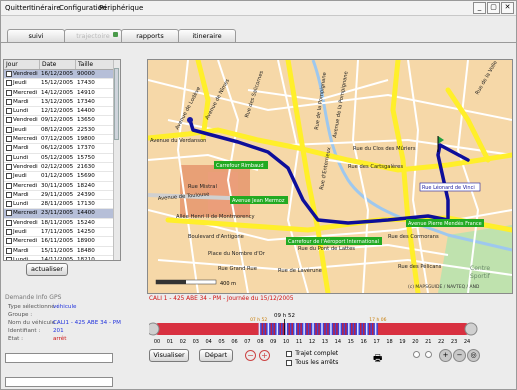 The width and height of the screenshot is (517, 390). What do you see at coordinates (22, 64) in the screenshot?
I see `col-jour: Jour` at bounding box center [22, 64].